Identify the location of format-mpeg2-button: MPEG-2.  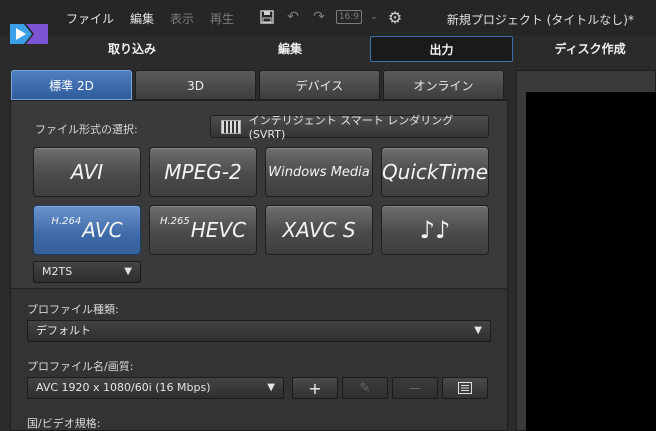
(203, 172).